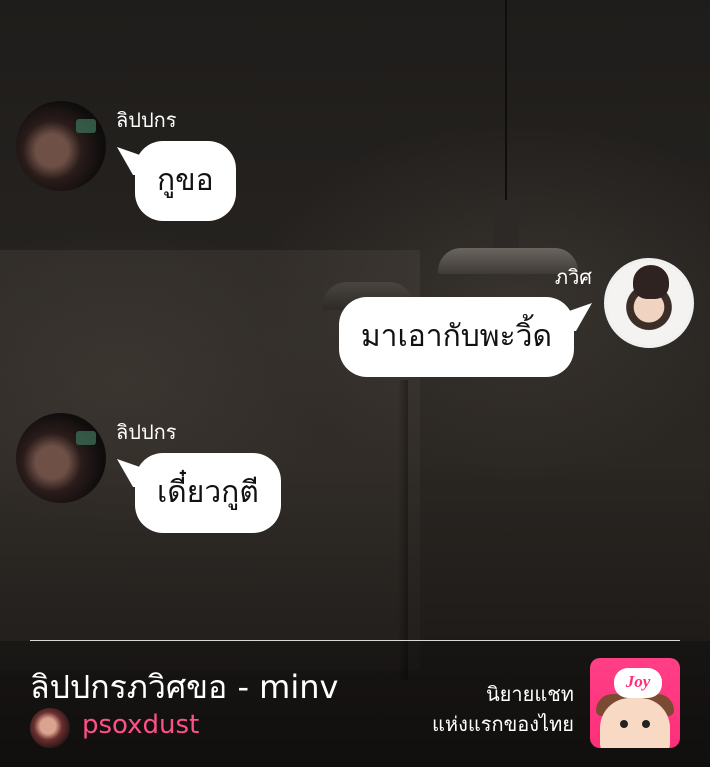  Describe the element at coordinates (635, 723) in the screenshot. I see `logo-character-face` at that location.